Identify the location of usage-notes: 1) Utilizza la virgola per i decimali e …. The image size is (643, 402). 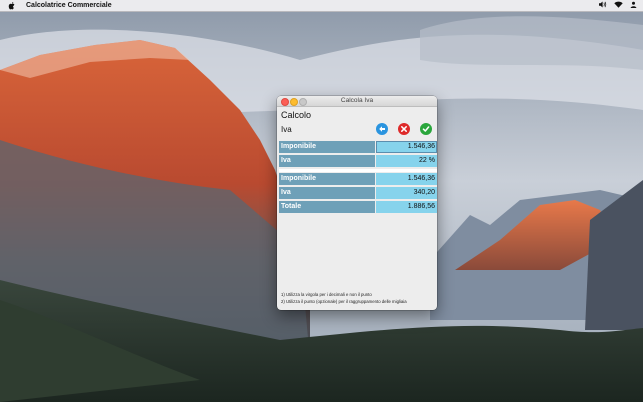
(344, 298).